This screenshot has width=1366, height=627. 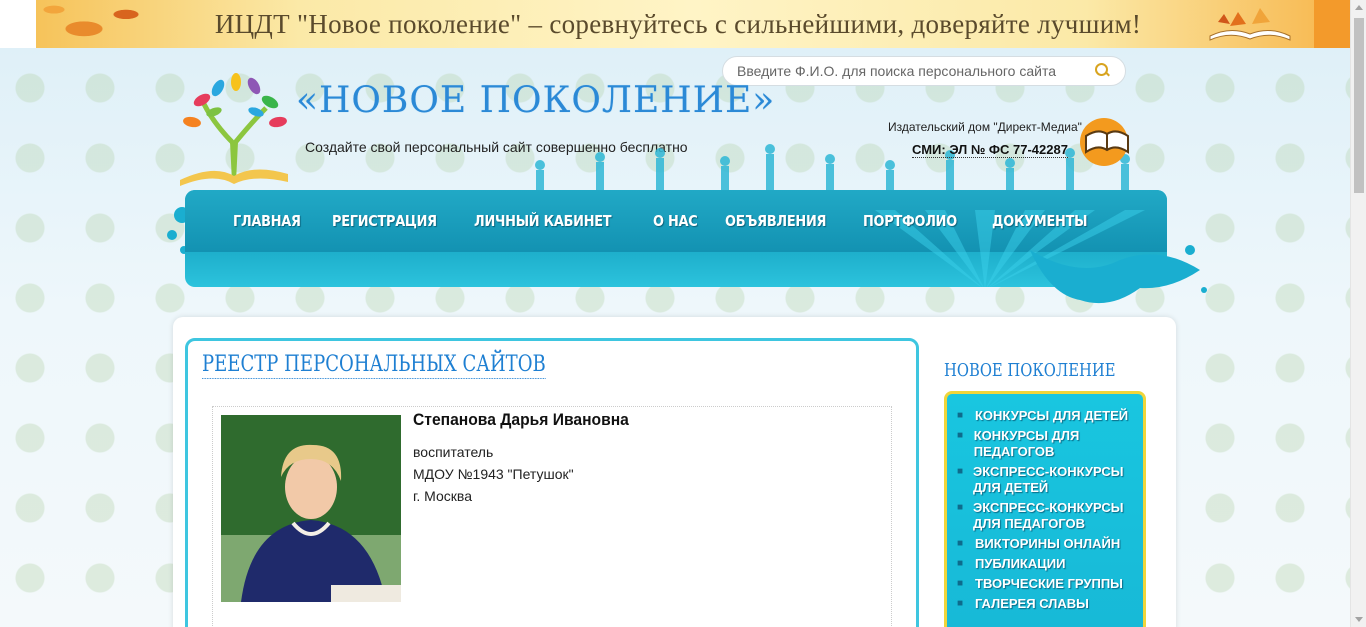 I want to click on smi-registration-link: СМИ: ЭЛ № ФС 77-42287, so click(x=990, y=150).